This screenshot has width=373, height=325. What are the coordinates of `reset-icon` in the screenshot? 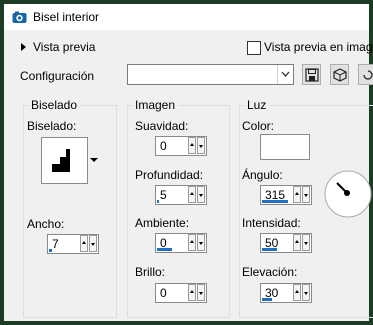 It's located at (368, 75).